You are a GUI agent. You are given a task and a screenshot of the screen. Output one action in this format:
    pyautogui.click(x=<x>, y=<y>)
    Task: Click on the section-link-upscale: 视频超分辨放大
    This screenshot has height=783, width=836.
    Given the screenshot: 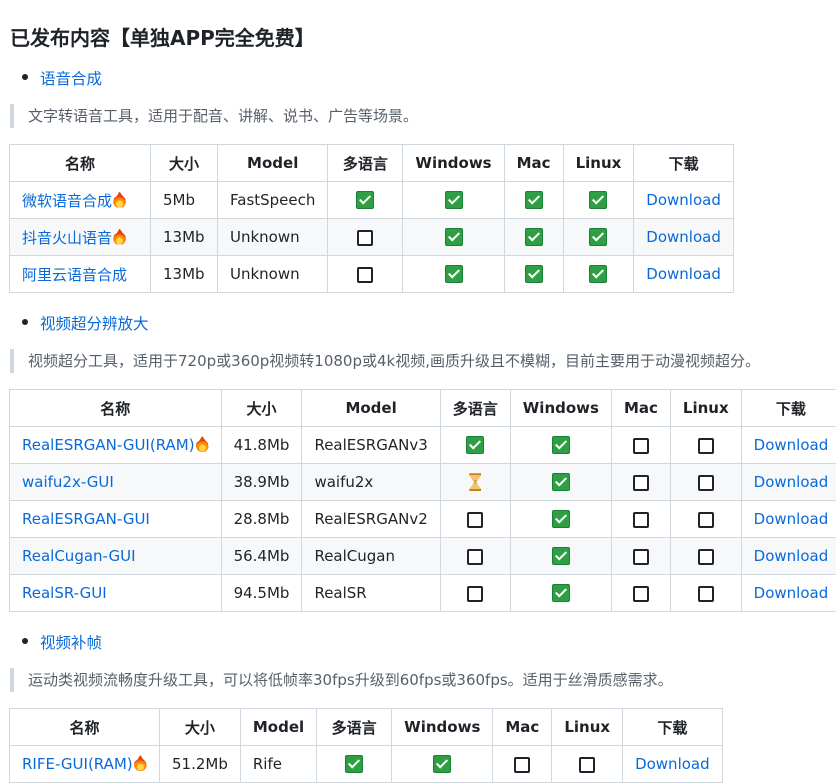 What is the action you would take?
    pyautogui.click(x=94, y=323)
    